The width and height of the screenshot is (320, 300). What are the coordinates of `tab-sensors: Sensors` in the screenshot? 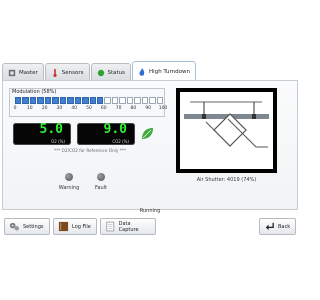 It's located at (67, 72).